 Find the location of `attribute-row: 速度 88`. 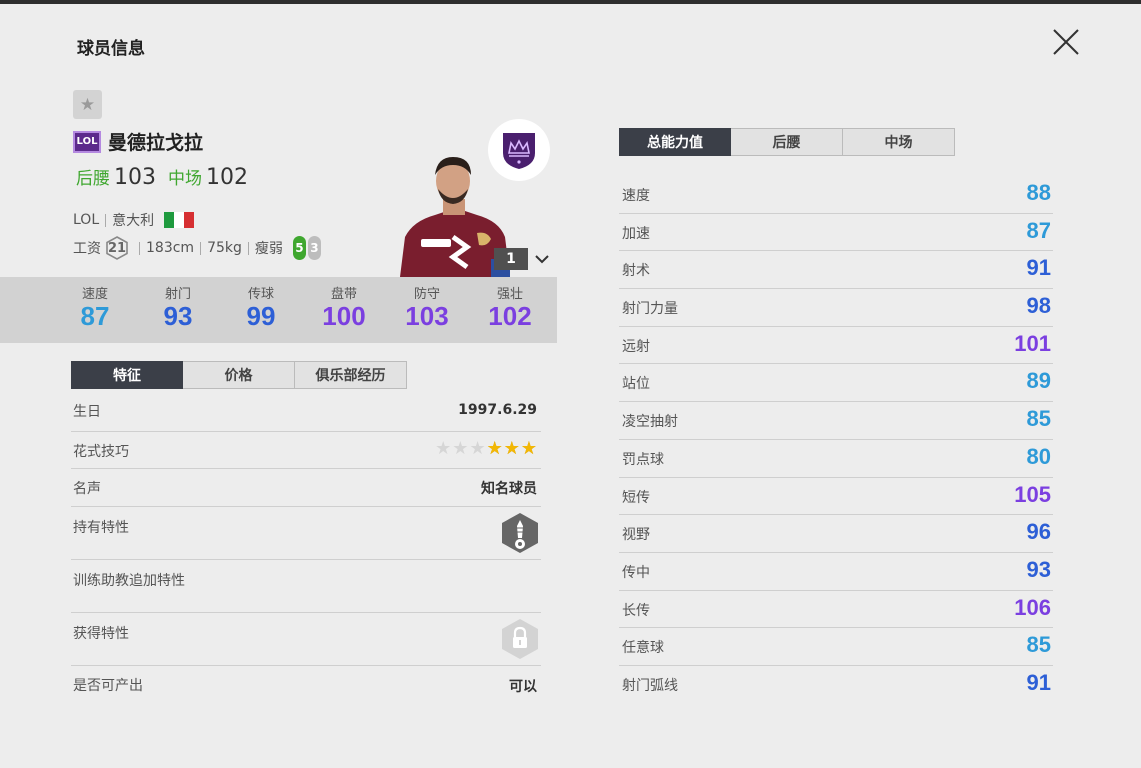

attribute-row: 速度 88 is located at coordinates (836, 195).